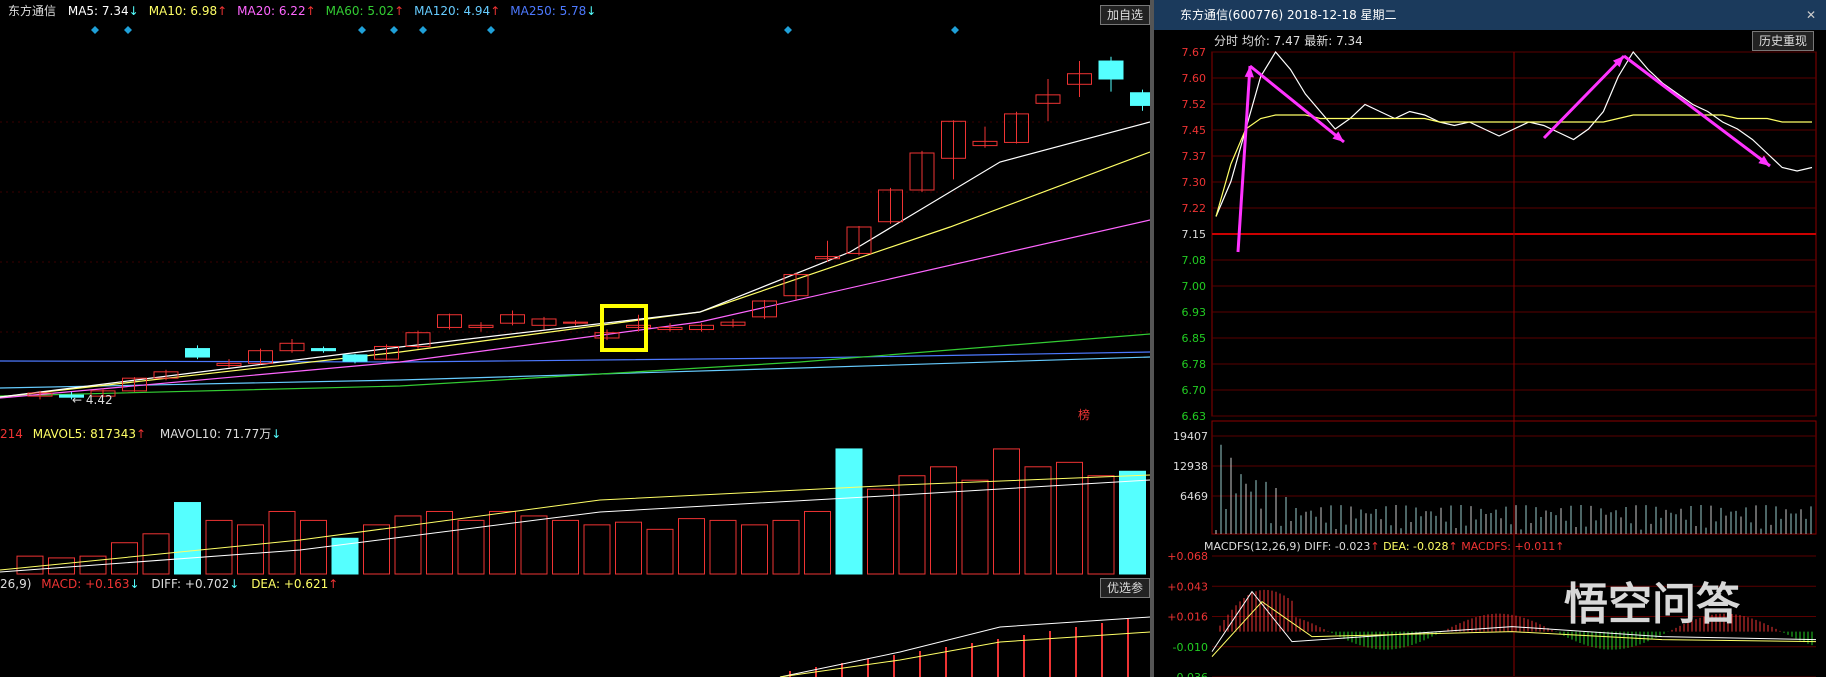 This screenshot has width=1826, height=677. Describe the element at coordinates (1194, 208) in the screenshot. I see `price-tick: 7.22` at that location.